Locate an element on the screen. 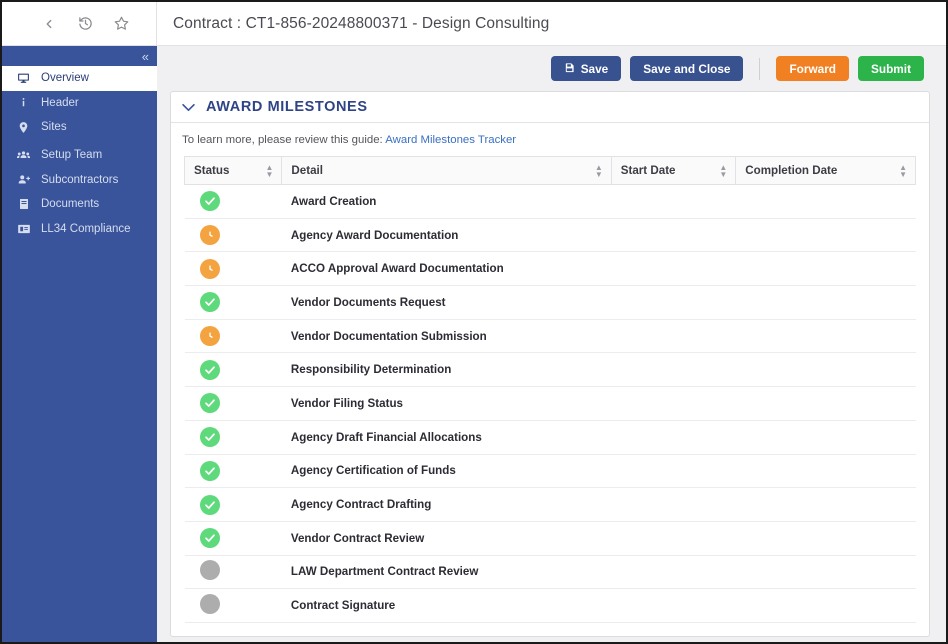  cell-detail: LAW Department Contract Review is located at coordinates (446, 572).